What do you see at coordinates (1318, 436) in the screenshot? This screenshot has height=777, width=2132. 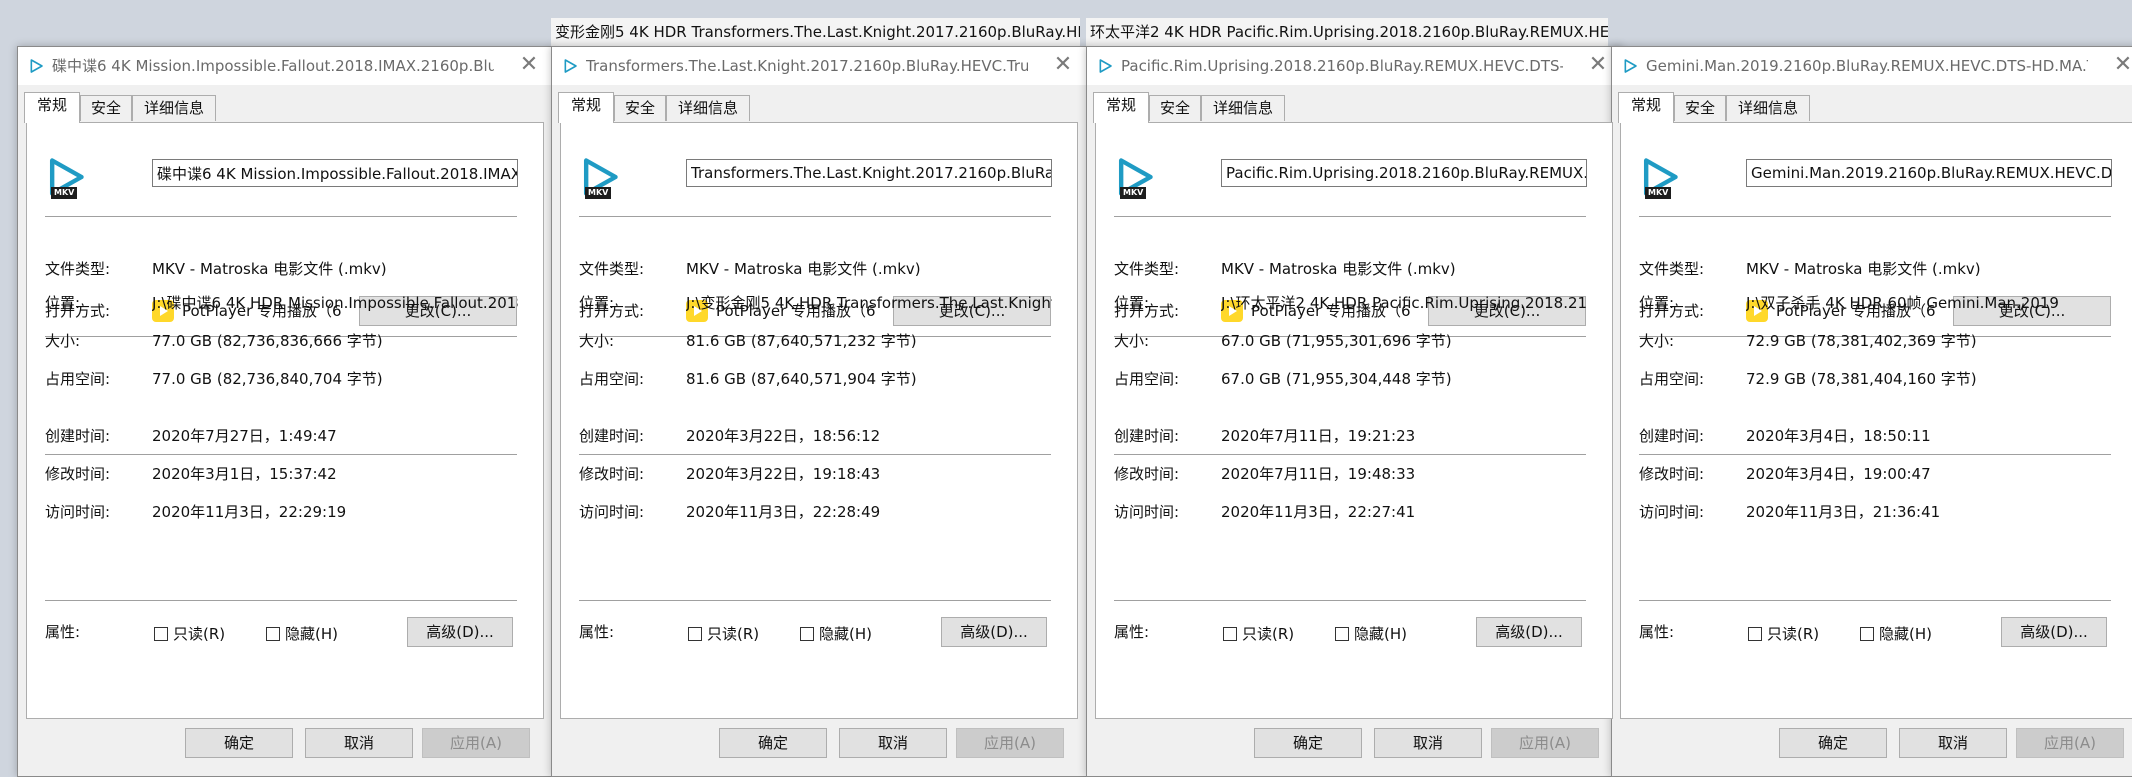 I see `created-value: 2020年7月11日，19:21:23` at bounding box center [1318, 436].